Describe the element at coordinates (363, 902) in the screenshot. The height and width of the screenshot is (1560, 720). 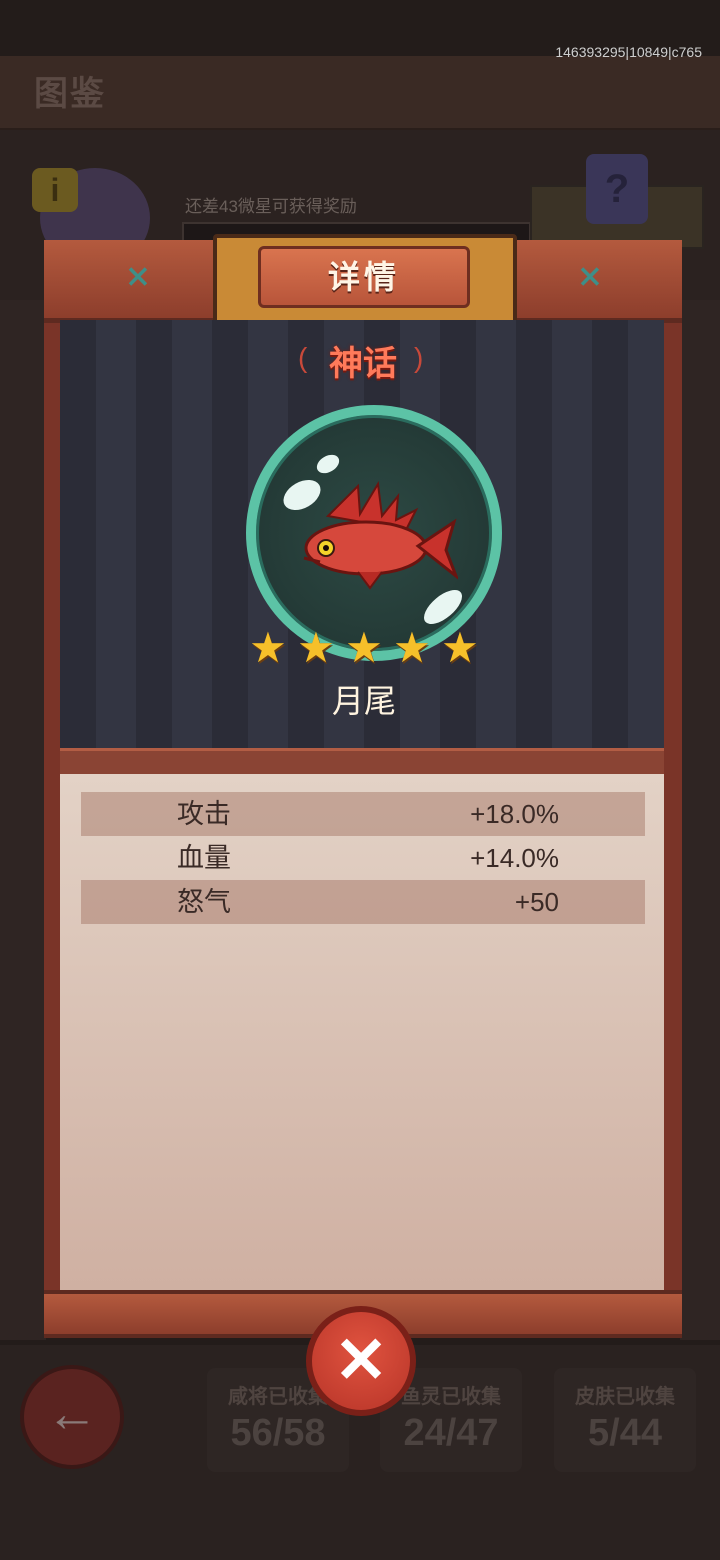
I see `stat-row-rage: 怒气 +50` at that location.